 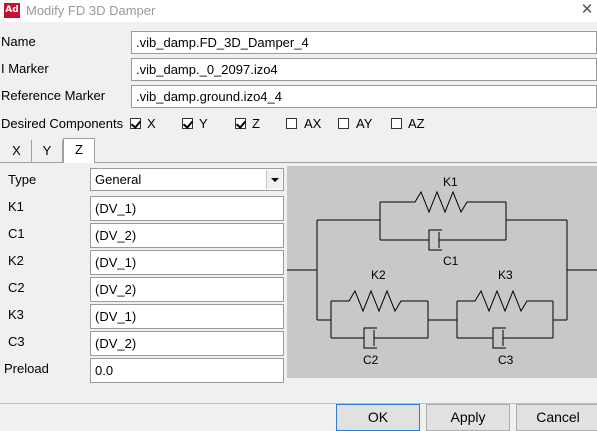 What do you see at coordinates (12, 10) in the screenshot?
I see `app-logo-icon: Ad` at bounding box center [12, 10].